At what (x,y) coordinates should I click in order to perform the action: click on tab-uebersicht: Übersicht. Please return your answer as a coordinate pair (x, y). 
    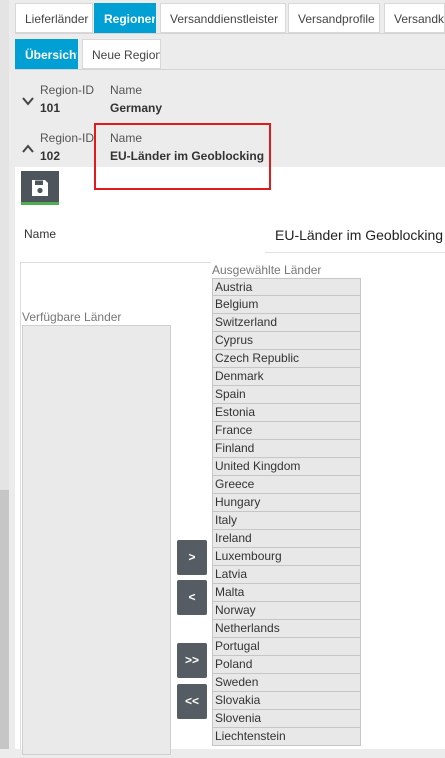
    Looking at the image, I should click on (46, 54).